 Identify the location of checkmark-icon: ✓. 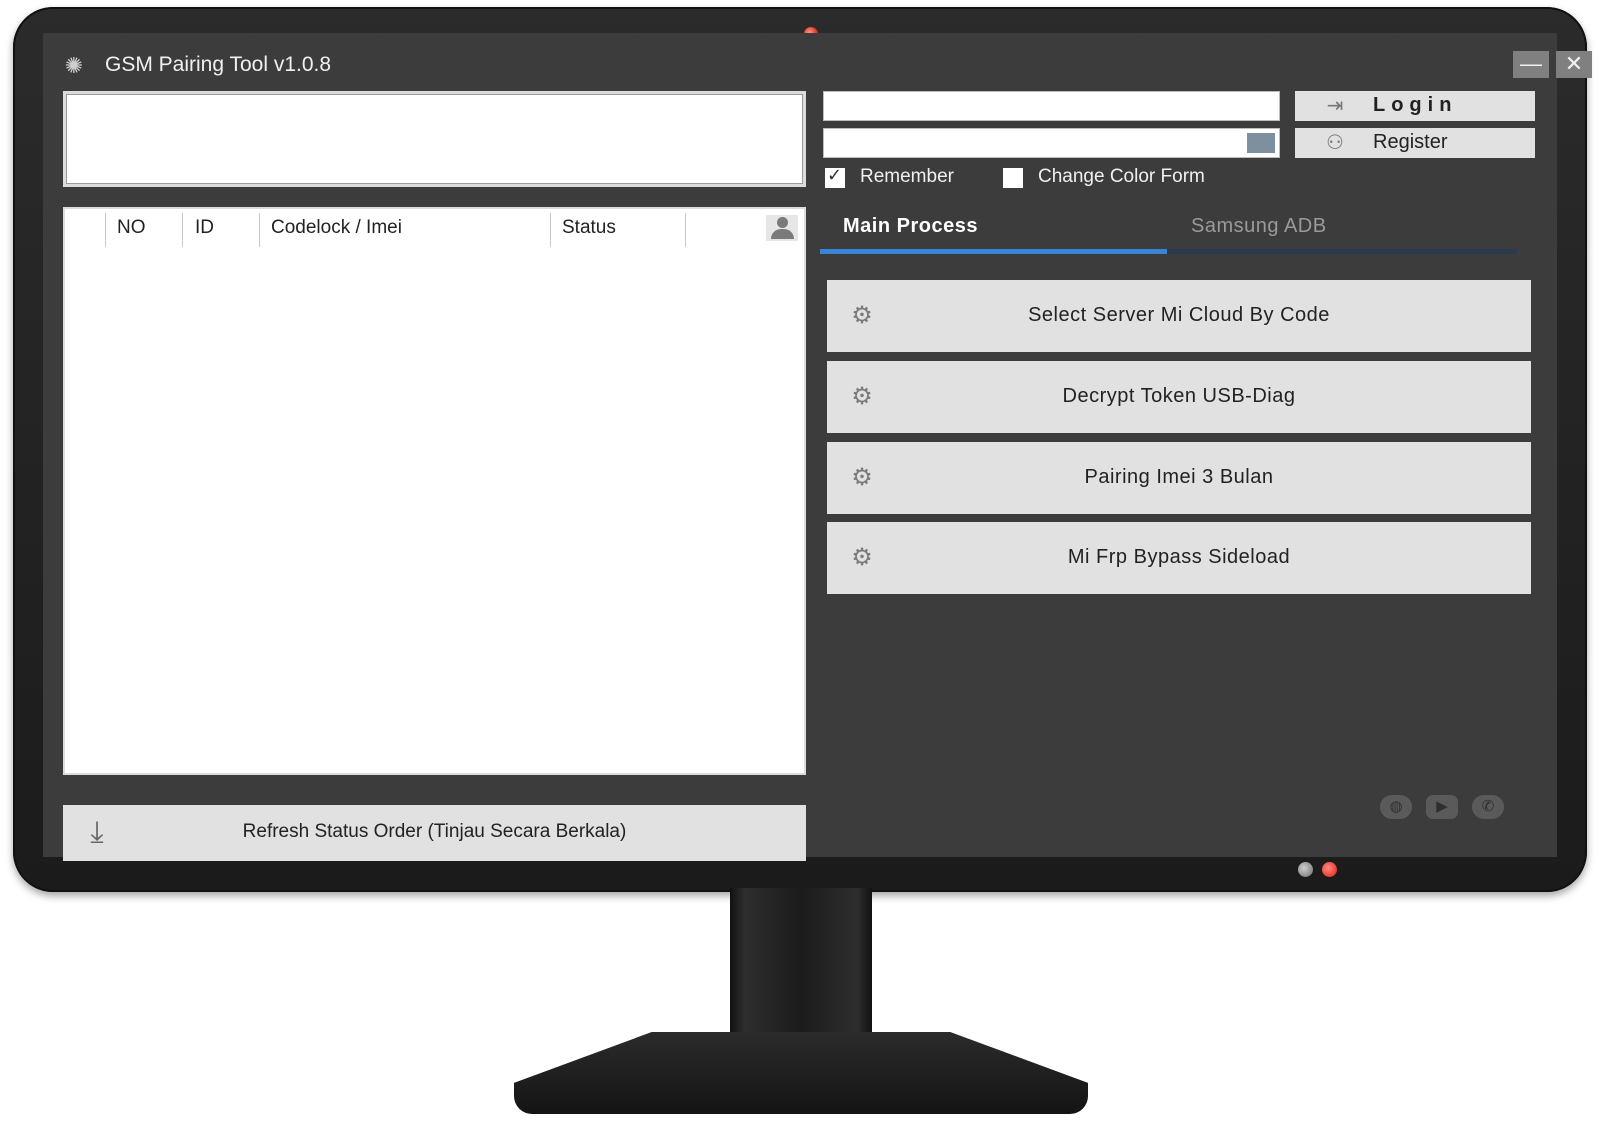
(835, 175).